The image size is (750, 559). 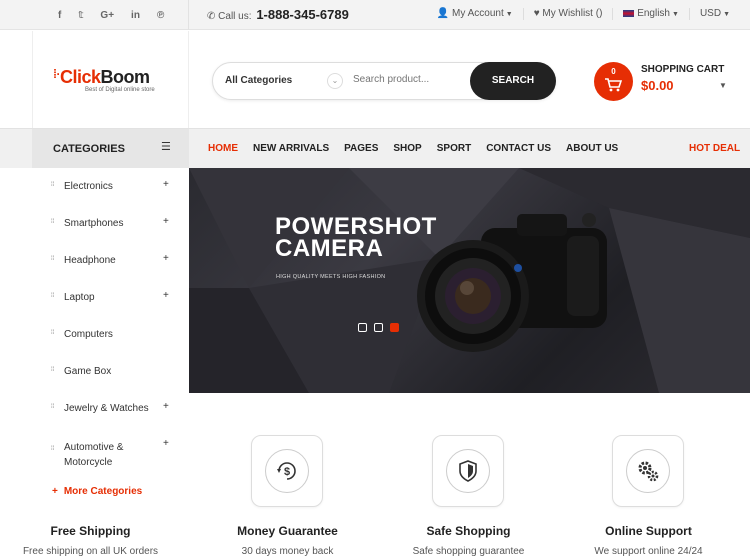 What do you see at coordinates (468, 551) in the screenshot?
I see `feature-subtitle: Safe shopping guarantee` at bounding box center [468, 551].